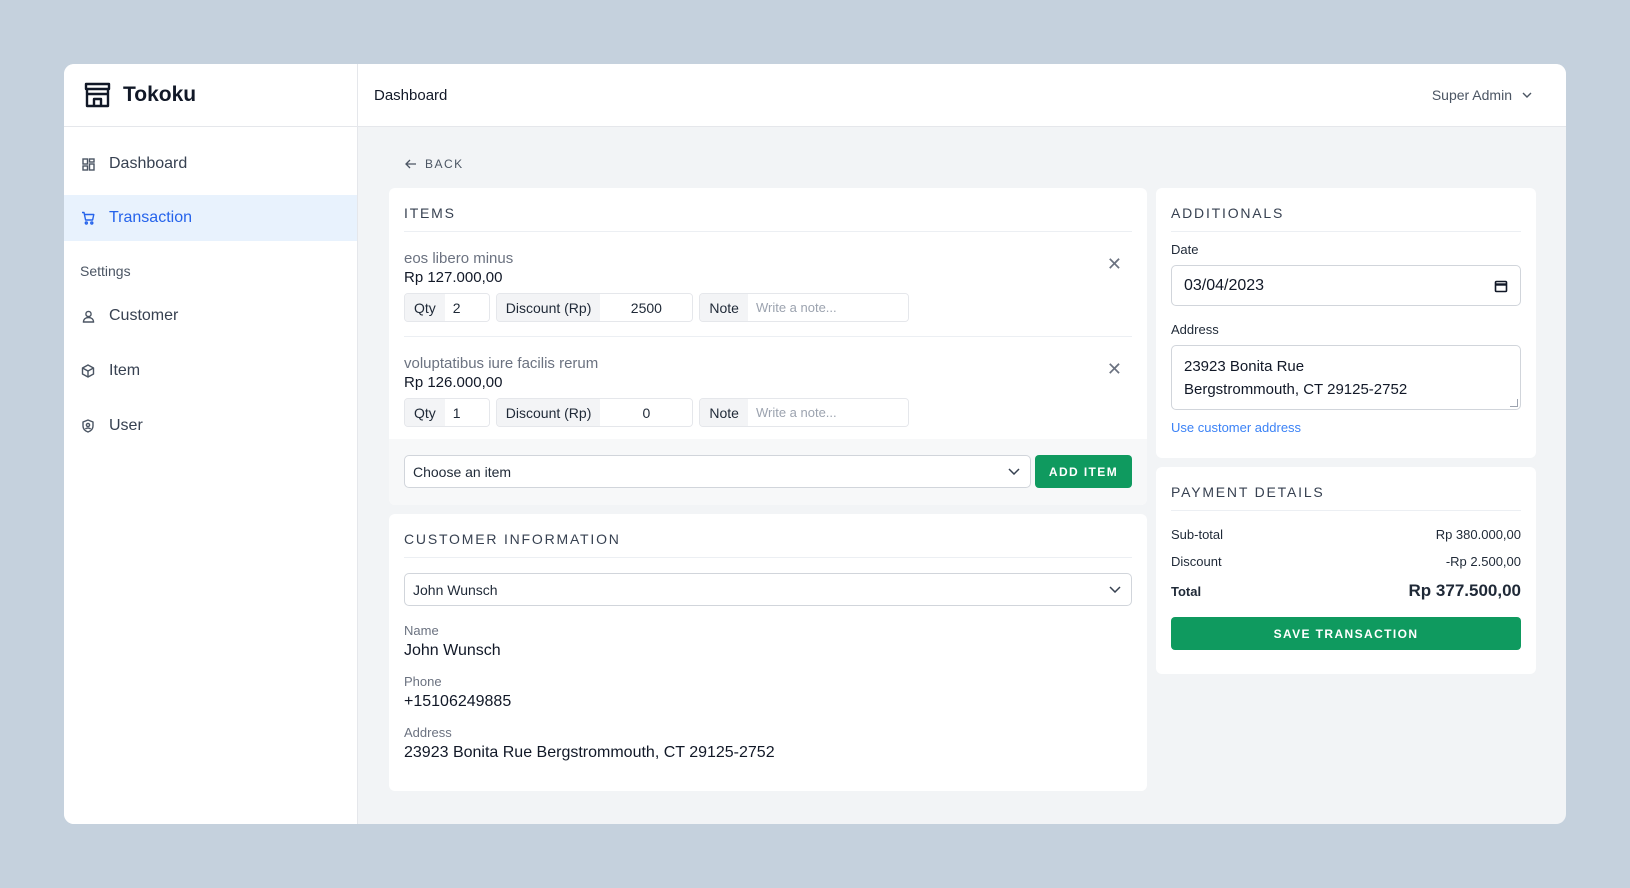 This screenshot has height=888, width=1630. I want to click on calendar-icon, so click(1501, 286).